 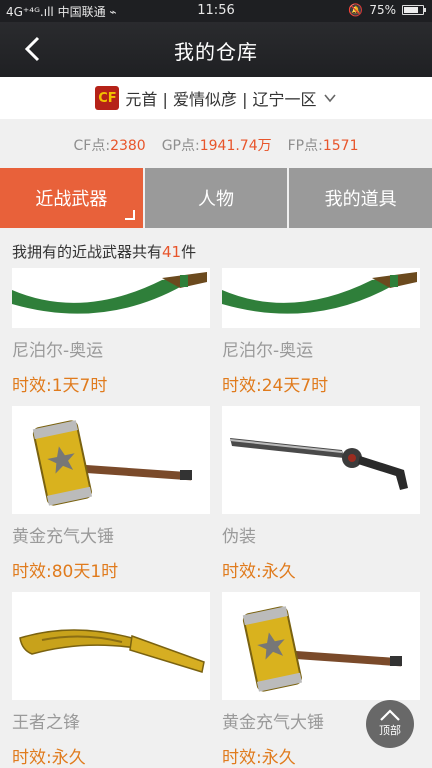 I want to click on battery-percent: 75%, so click(x=382, y=10).